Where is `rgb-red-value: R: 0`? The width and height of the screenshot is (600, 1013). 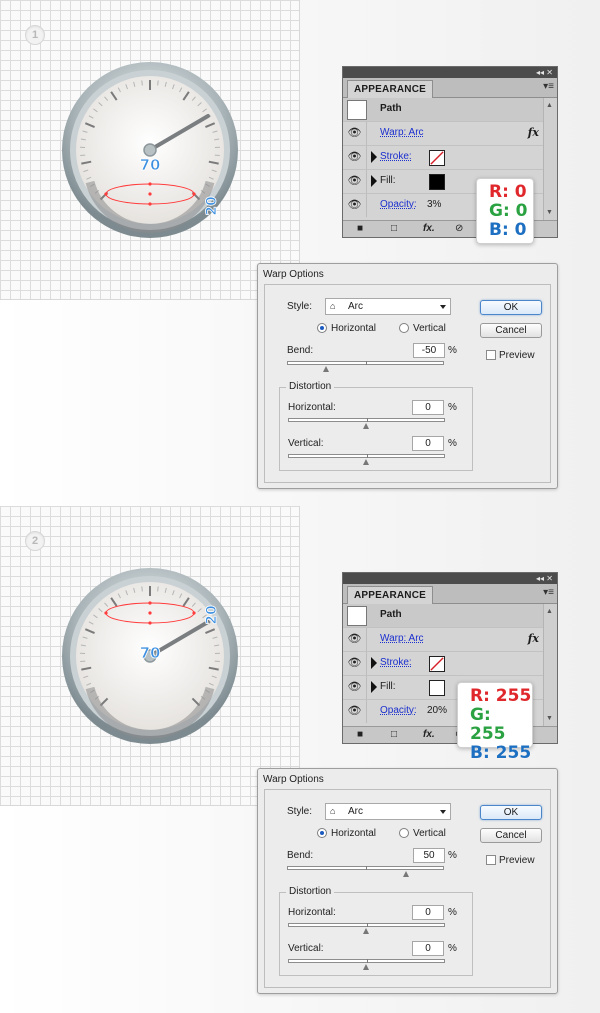 rgb-red-value: R: 0 is located at coordinates (508, 192).